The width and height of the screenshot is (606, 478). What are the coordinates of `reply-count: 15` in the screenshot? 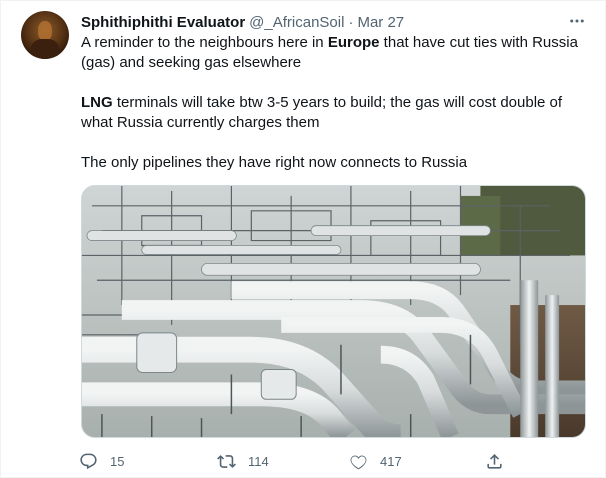 It's located at (117, 461).